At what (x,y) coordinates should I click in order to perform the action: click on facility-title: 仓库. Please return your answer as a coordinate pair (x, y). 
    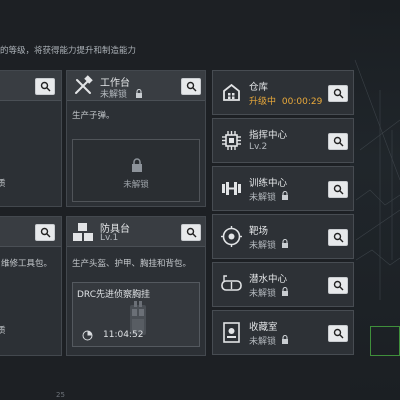
    Looking at the image, I should click on (259, 87).